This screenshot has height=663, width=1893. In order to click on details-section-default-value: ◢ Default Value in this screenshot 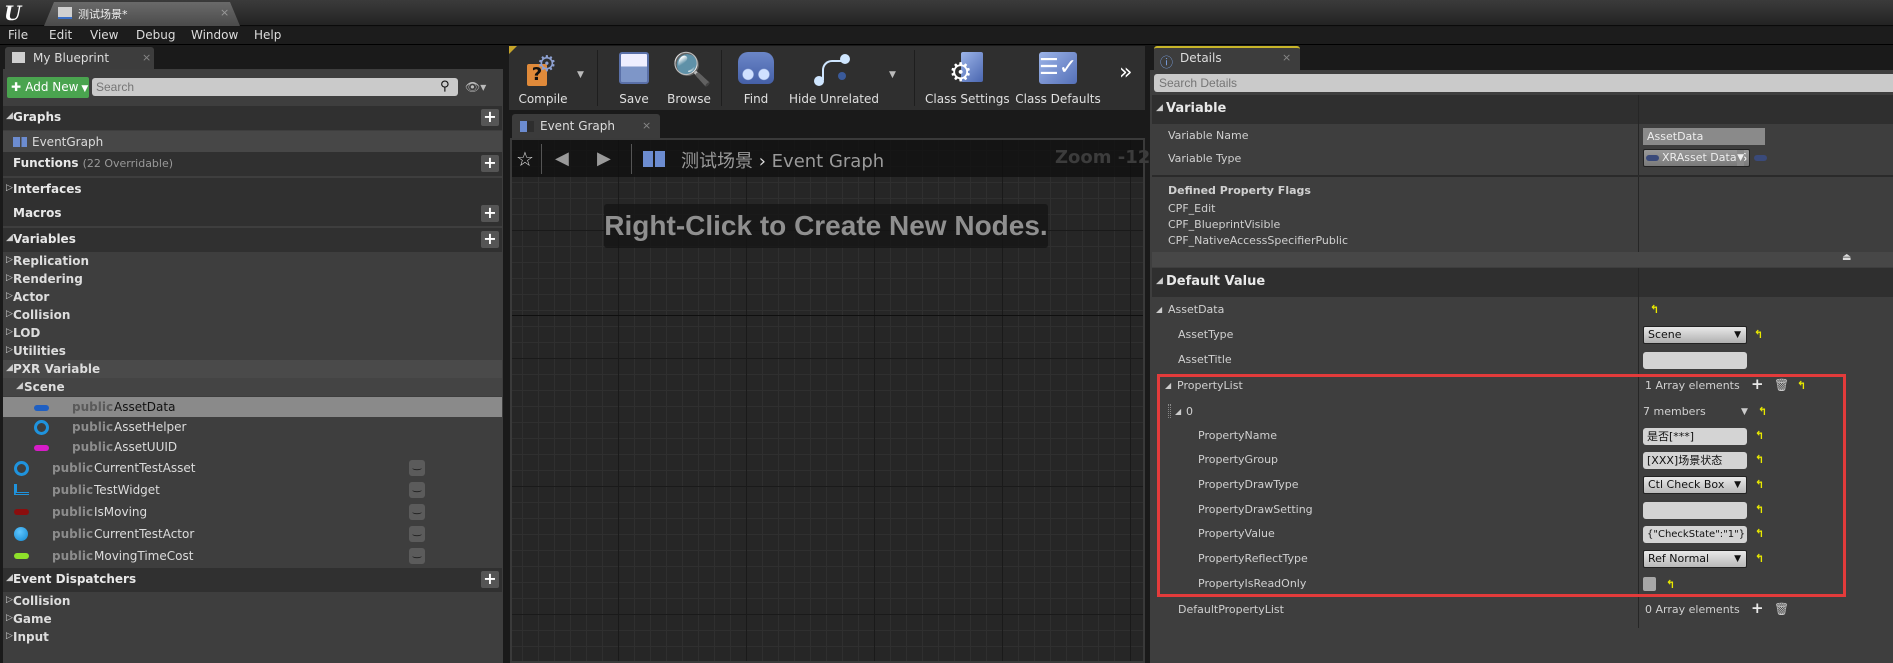, I will do `click(1522, 282)`.